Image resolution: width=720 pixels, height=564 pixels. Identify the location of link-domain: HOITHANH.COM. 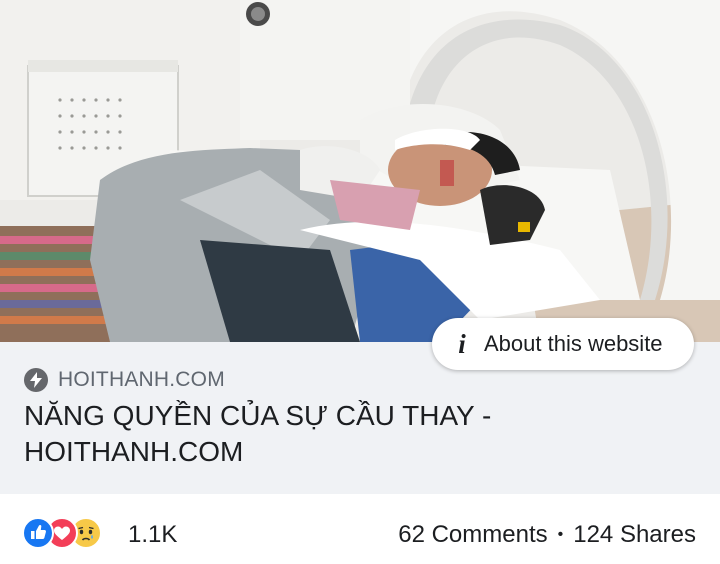
(141, 379).